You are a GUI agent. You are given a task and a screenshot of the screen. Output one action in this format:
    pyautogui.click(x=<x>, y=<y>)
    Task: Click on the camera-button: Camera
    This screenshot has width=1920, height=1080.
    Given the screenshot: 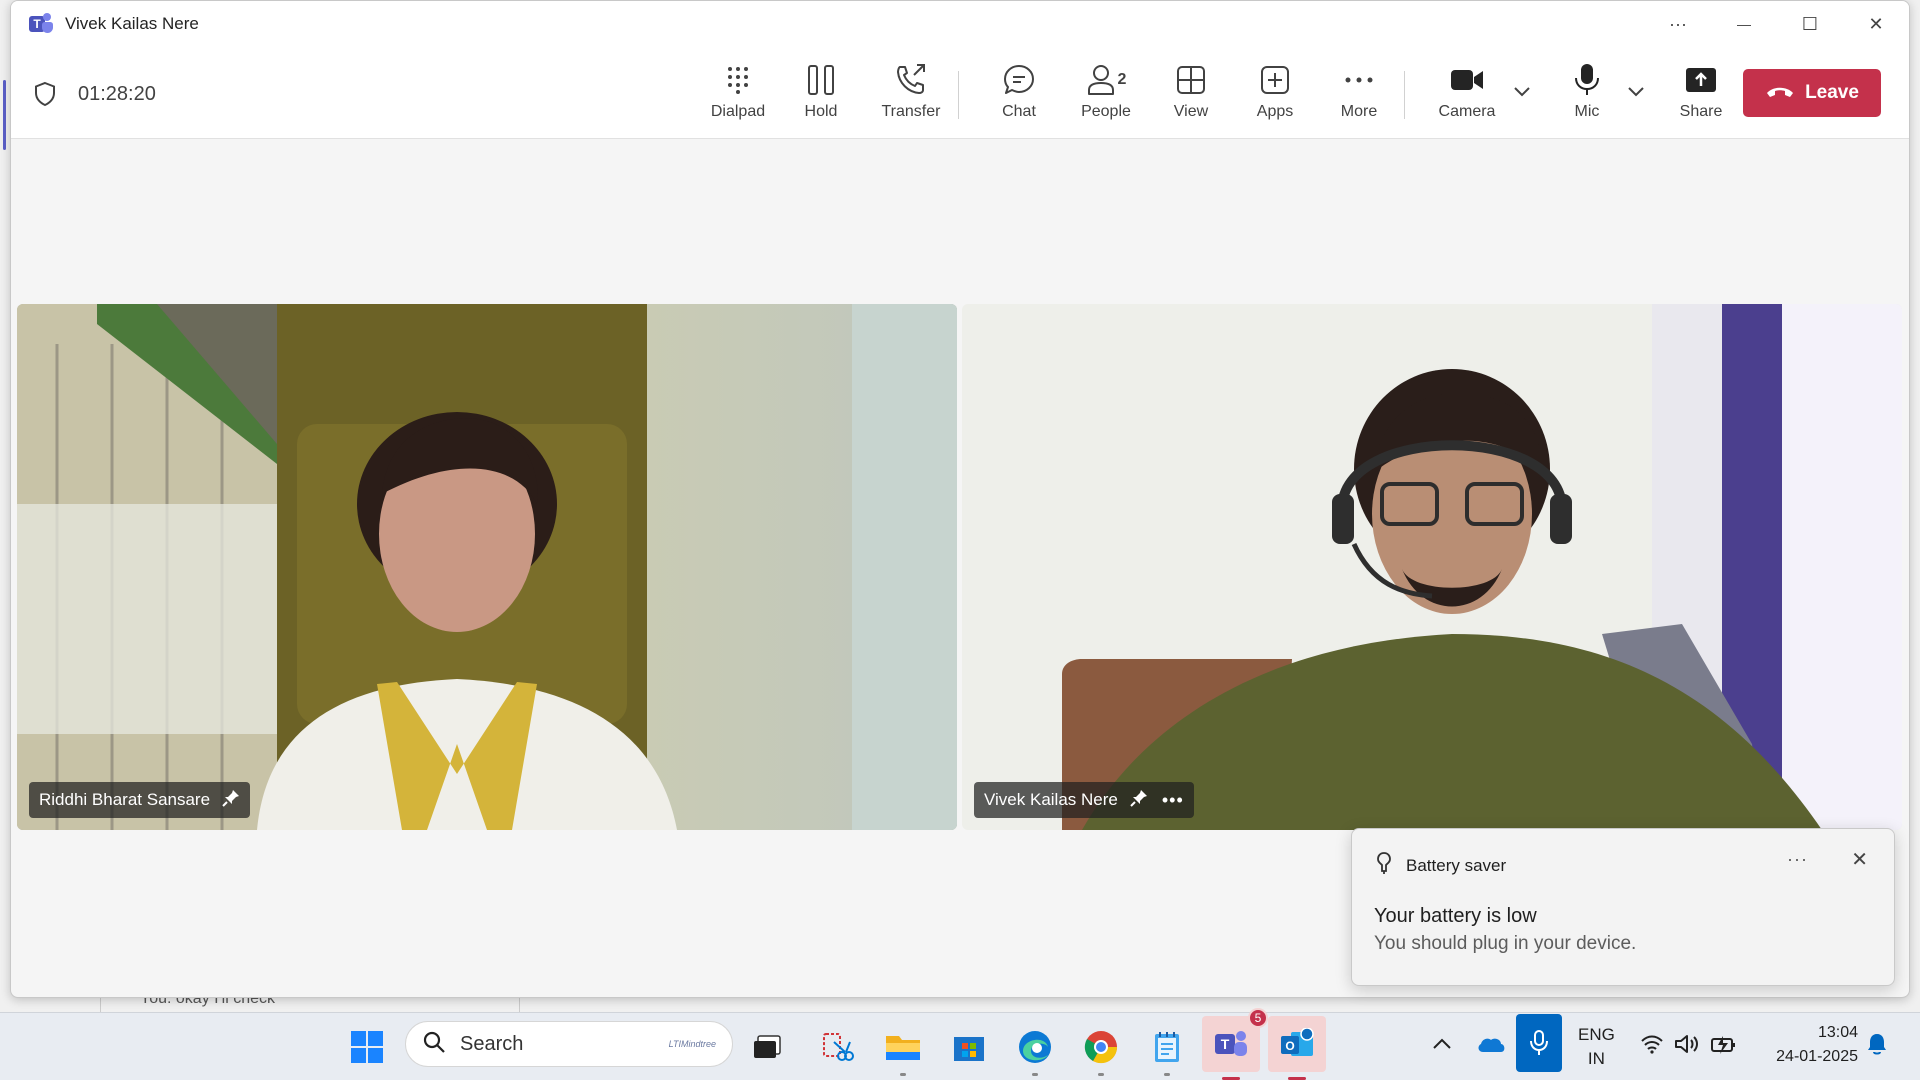 What is the action you would take?
    pyautogui.click(x=1467, y=94)
    